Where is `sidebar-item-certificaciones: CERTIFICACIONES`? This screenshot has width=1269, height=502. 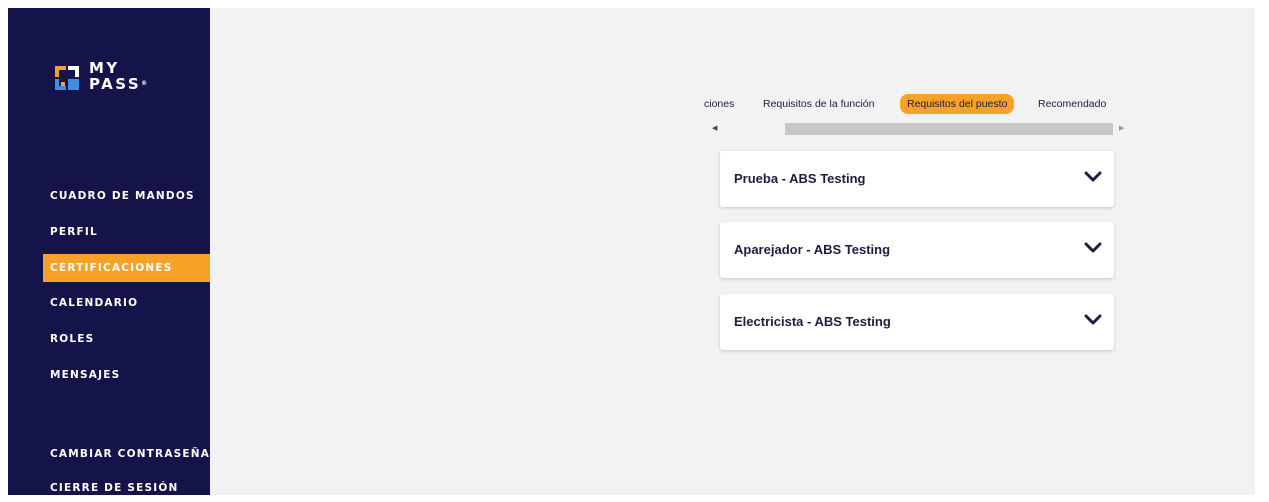 sidebar-item-certificaciones: CERTIFICACIONES is located at coordinates (131, 268).